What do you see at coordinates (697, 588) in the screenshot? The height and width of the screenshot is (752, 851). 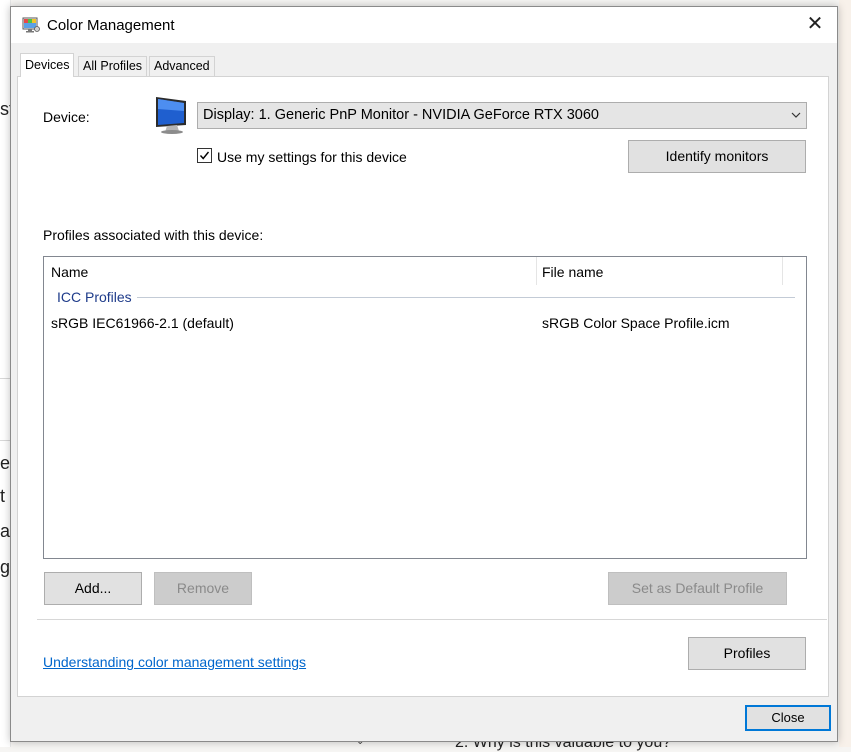 I see `set-default-profile-button: Set as Default Profile` at bounding box center [697, 588].